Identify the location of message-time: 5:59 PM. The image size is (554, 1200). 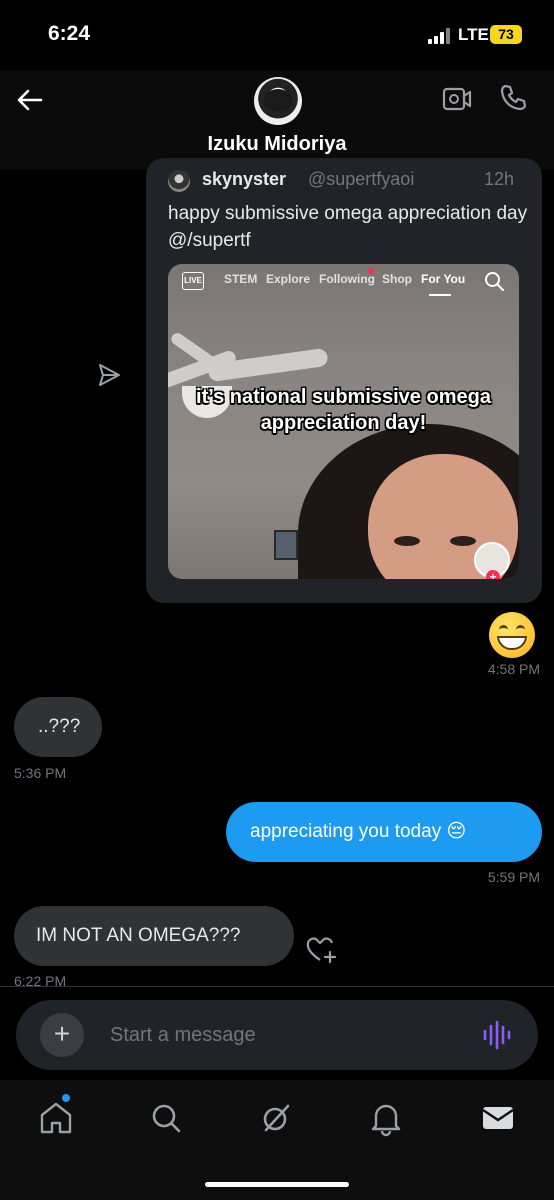
(513, 877).